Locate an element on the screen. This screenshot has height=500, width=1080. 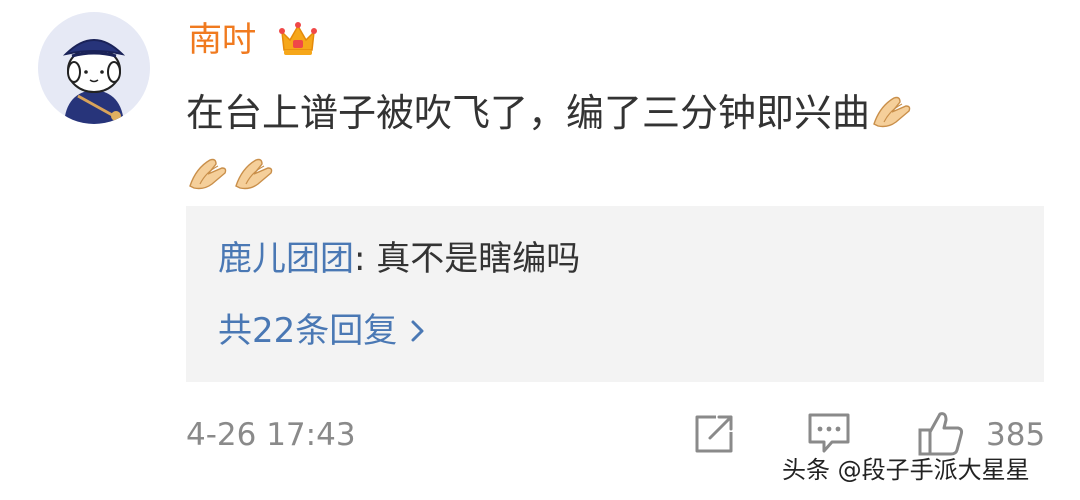
share-icon is located at coordinates (714, 434).